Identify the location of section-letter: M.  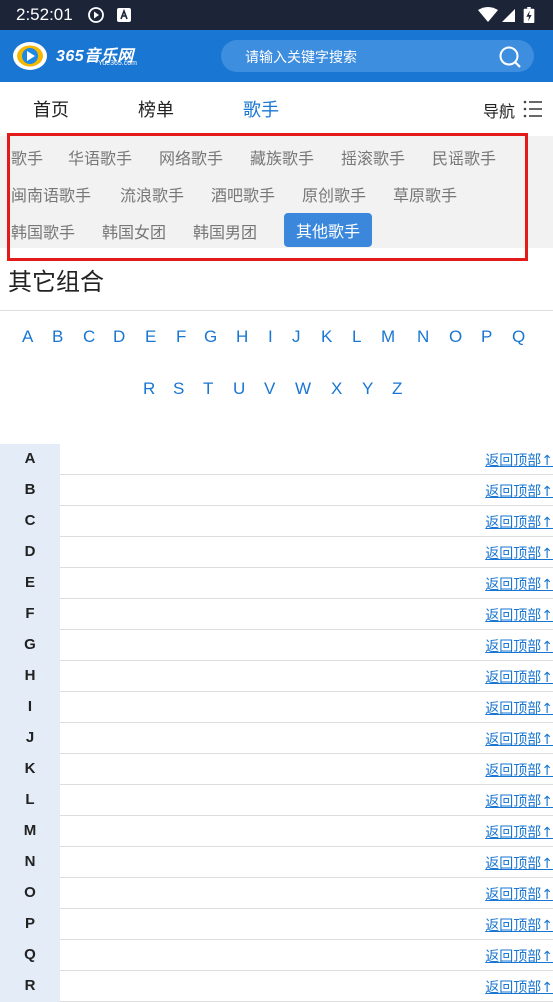
(30, 830).